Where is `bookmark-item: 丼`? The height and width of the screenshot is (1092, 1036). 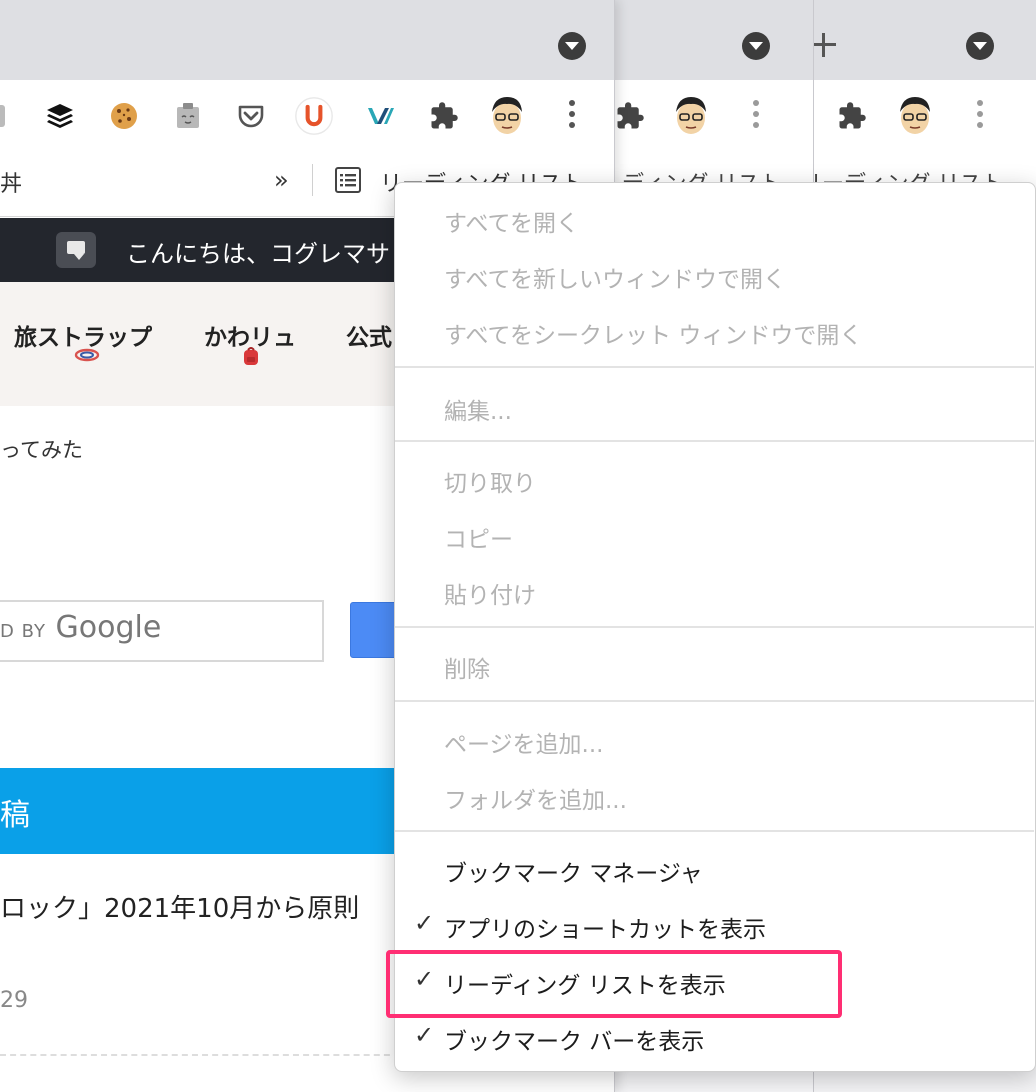 bookmark-item: 丼 is located at coordinates (11, 182).